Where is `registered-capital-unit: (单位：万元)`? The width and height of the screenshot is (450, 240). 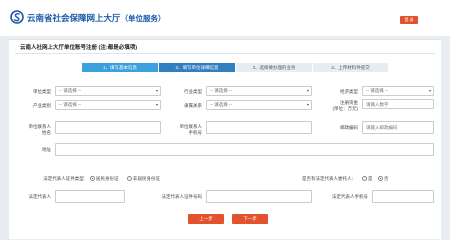
registered-capital-unit: (单位：万元) is located at coordinates (345, 108).